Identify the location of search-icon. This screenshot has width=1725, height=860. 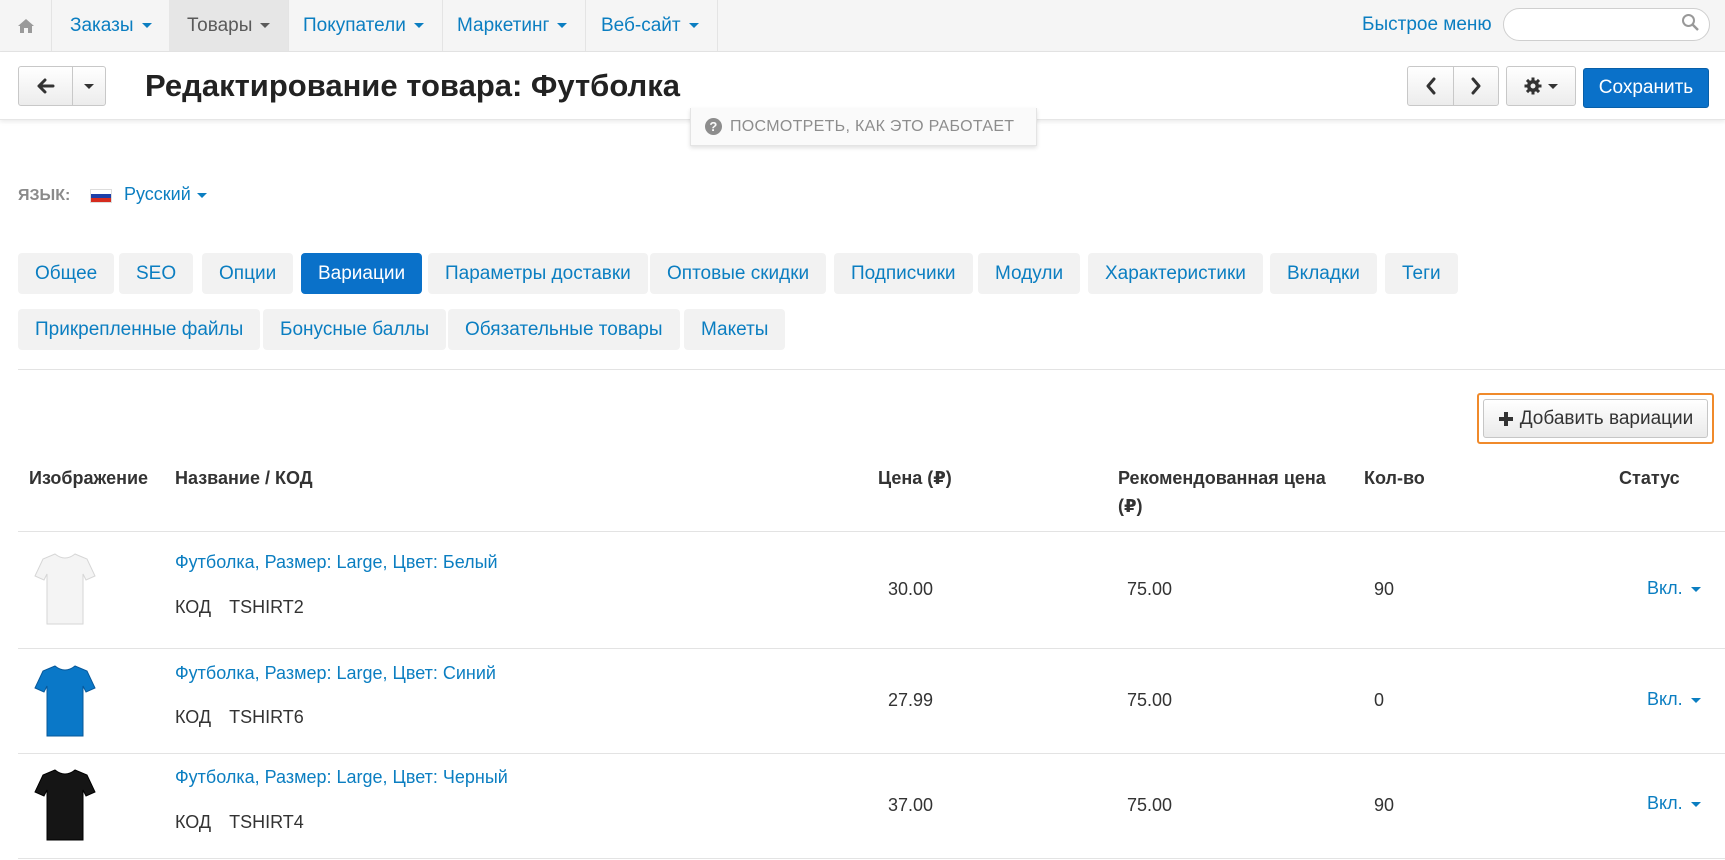
(1690, 22).